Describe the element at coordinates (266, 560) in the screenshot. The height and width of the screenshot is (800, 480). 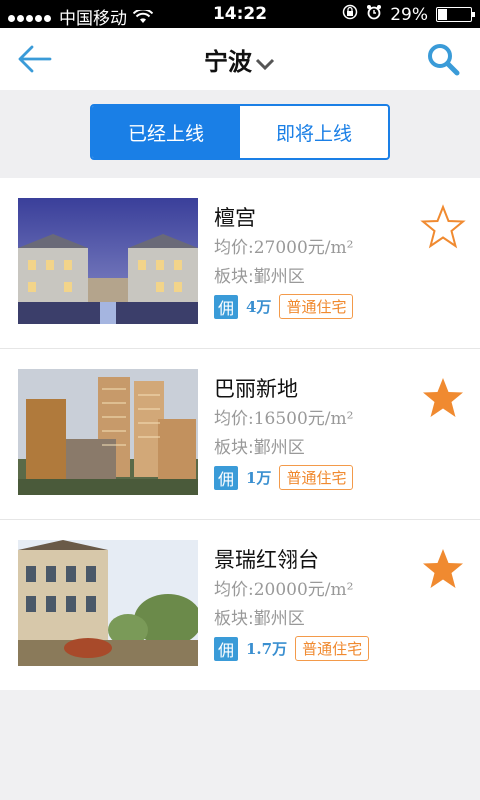
I see `property-name: 景瑞红翎台` at that location.